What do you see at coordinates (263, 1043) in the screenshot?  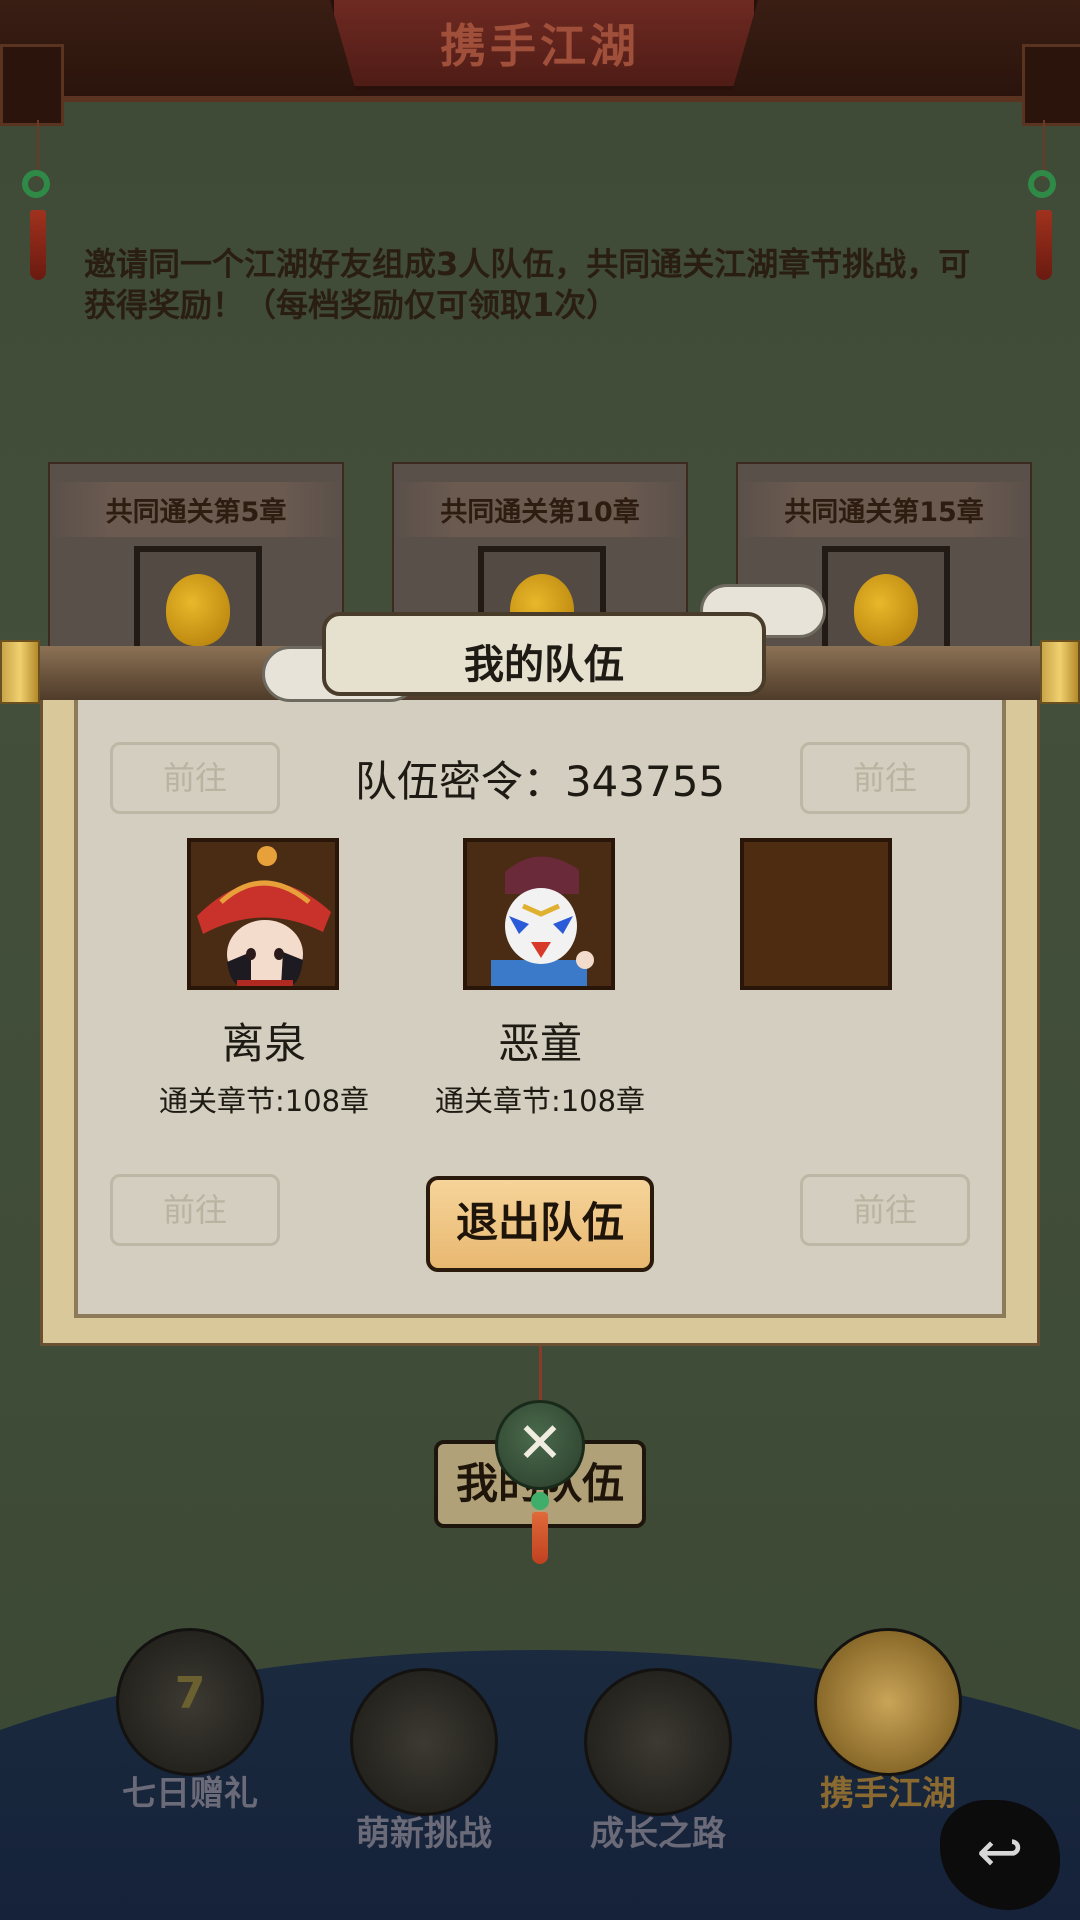 I see `member-name-1: 离泉` at bounding box center [263, 1043].